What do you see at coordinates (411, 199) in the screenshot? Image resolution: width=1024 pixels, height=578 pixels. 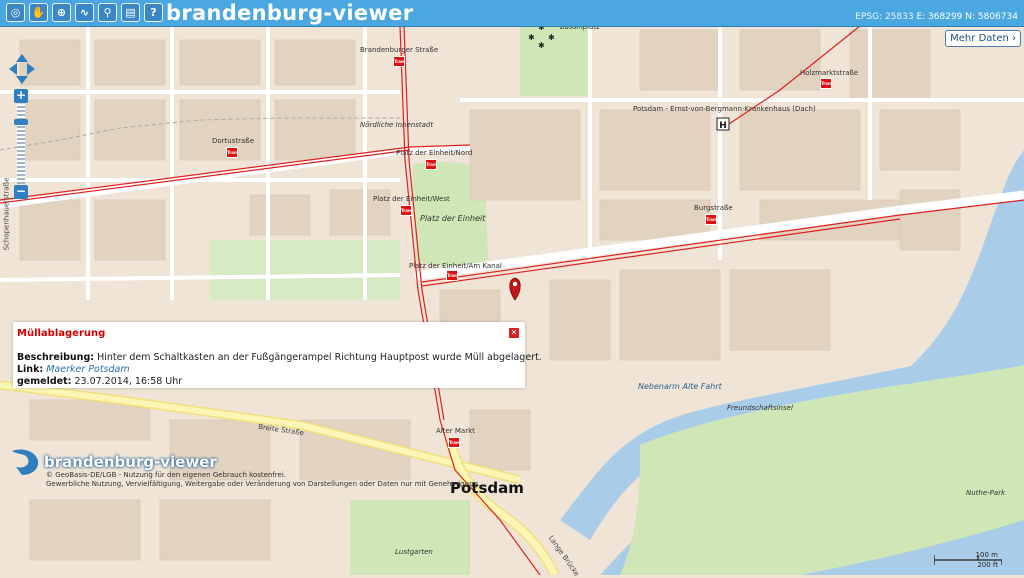 I see `stop-label-pde-west: Platz der Einheit/West` at bounding box center [411, 199].